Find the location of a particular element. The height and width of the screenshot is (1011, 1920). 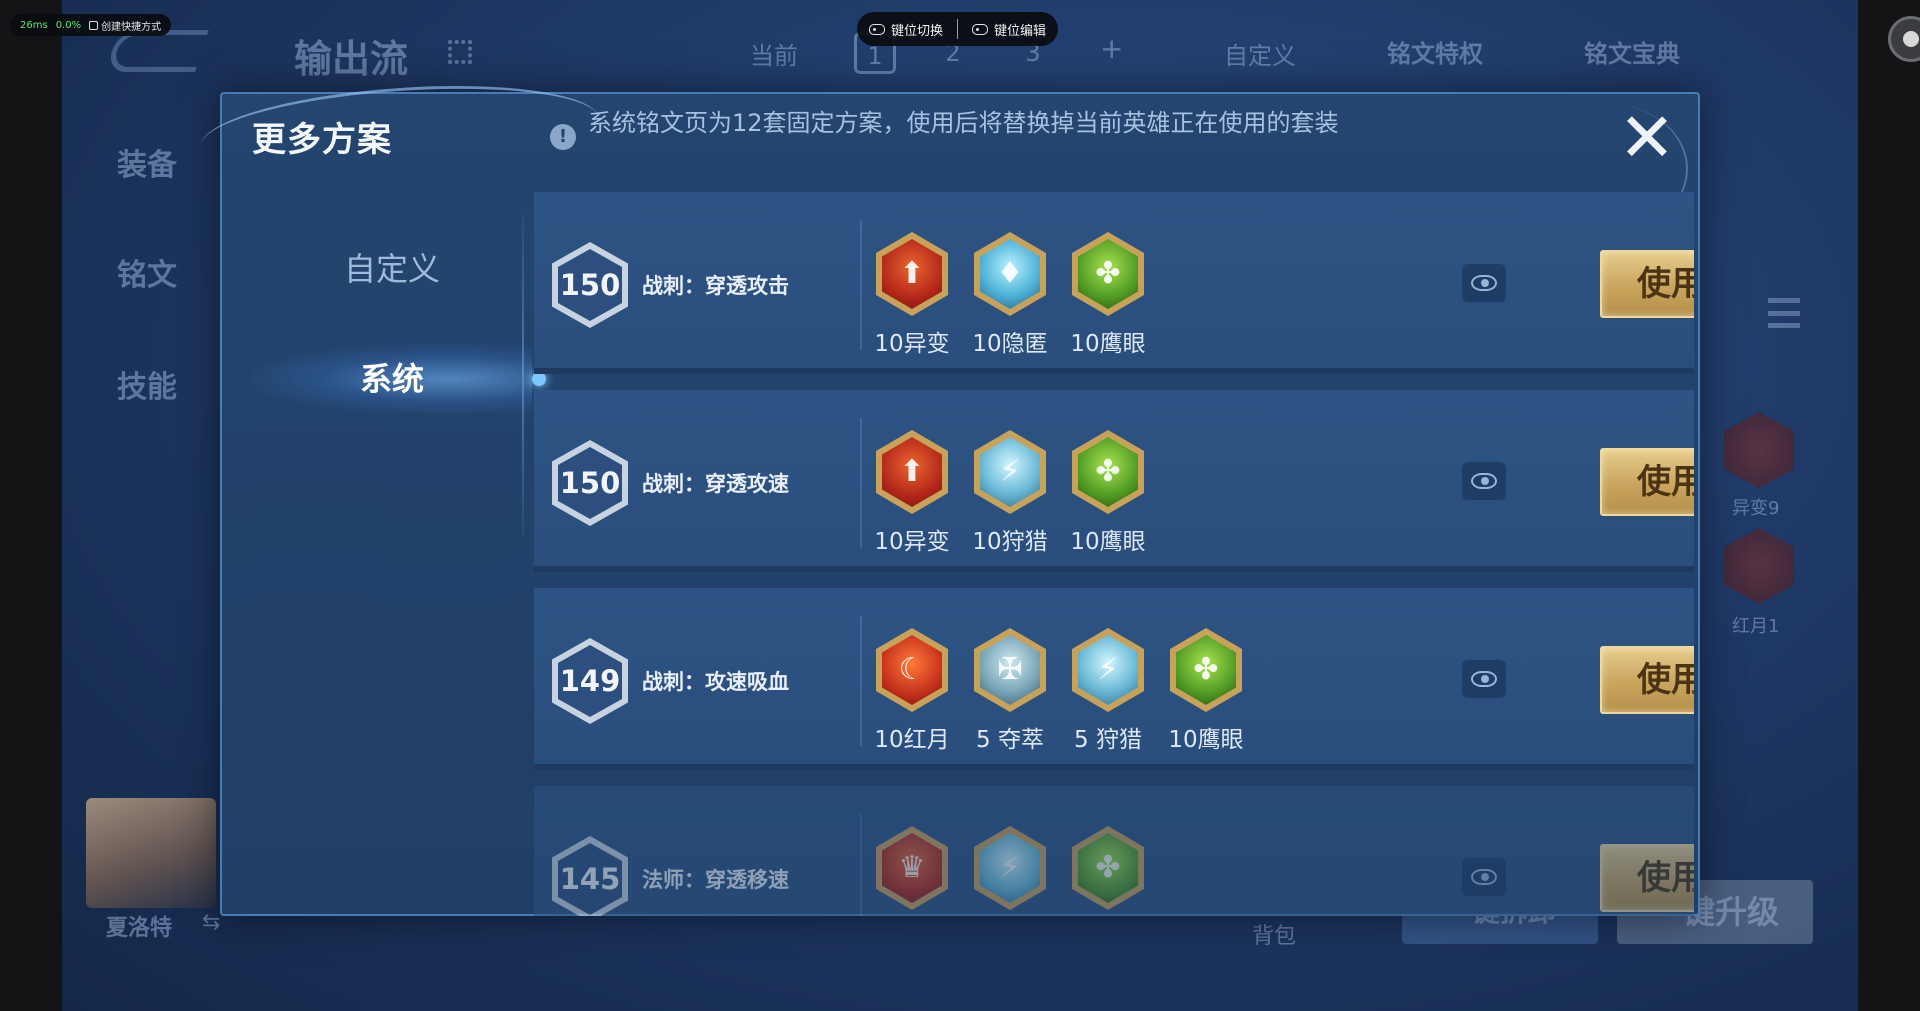

menu-runes: 铭文 is located at coordinates (147, 272).